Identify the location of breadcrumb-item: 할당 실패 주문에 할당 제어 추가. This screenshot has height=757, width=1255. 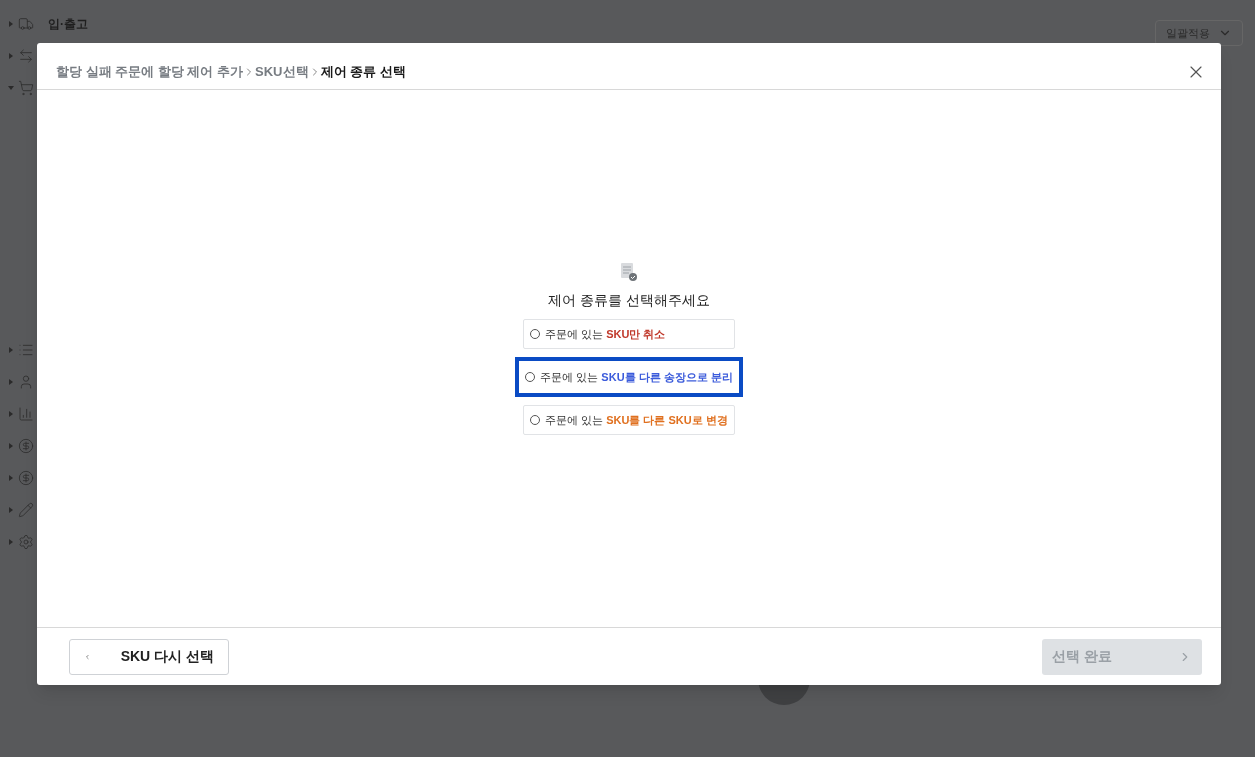
(150, 72).